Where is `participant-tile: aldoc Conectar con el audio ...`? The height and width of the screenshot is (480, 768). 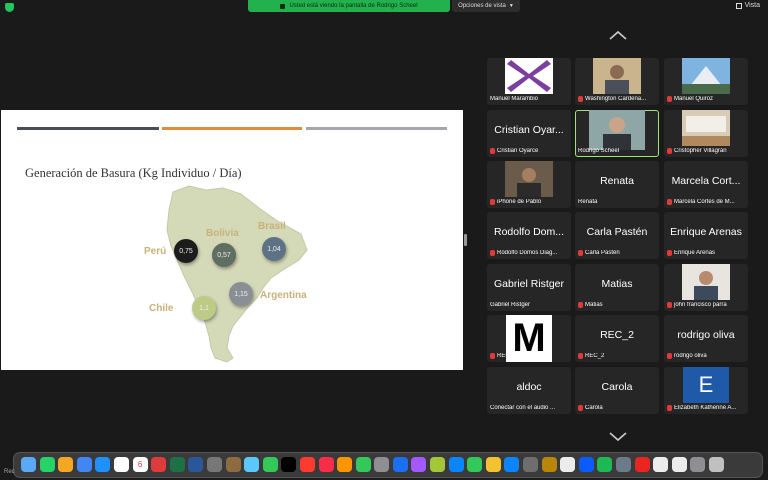
participant-tile: aldoc Conectar con el audio ... is located at coordinates (529, 390).